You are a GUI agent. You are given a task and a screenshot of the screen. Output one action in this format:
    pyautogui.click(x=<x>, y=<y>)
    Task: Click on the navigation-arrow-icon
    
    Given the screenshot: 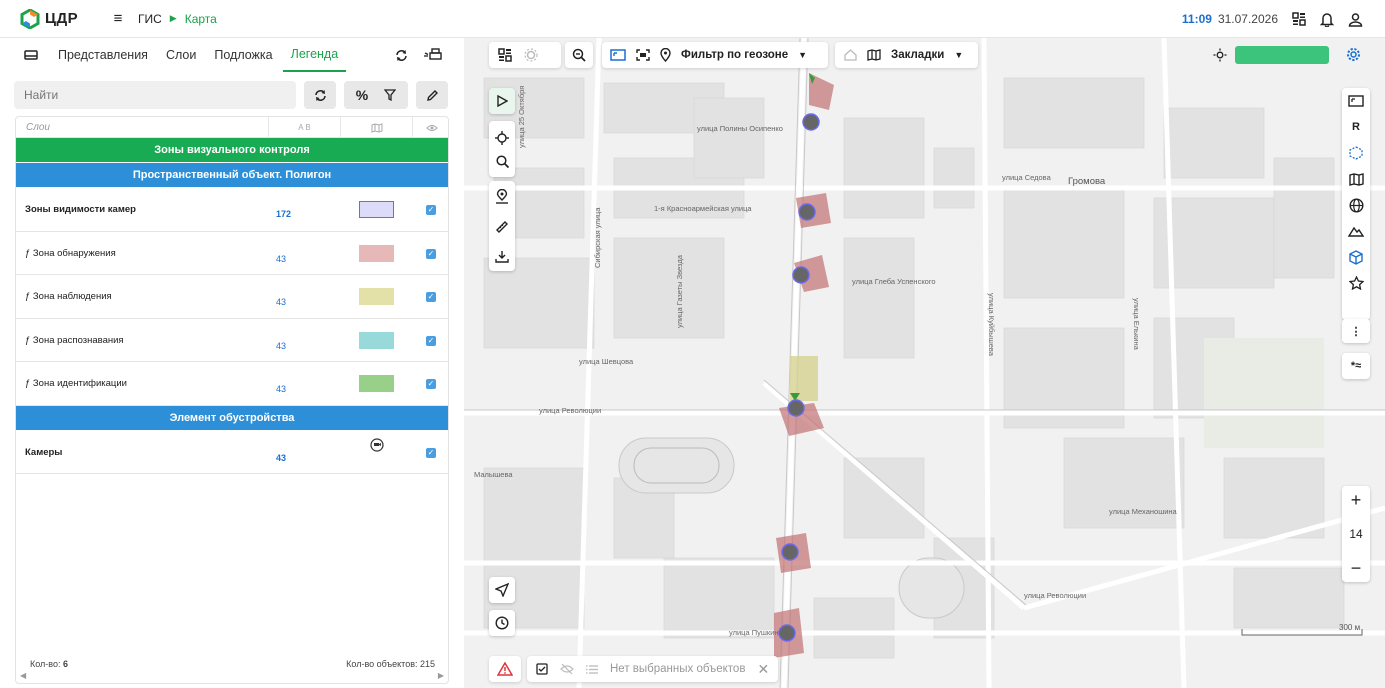 What is the action you would take?
    pyautogui.click(x=502, y=590)
    